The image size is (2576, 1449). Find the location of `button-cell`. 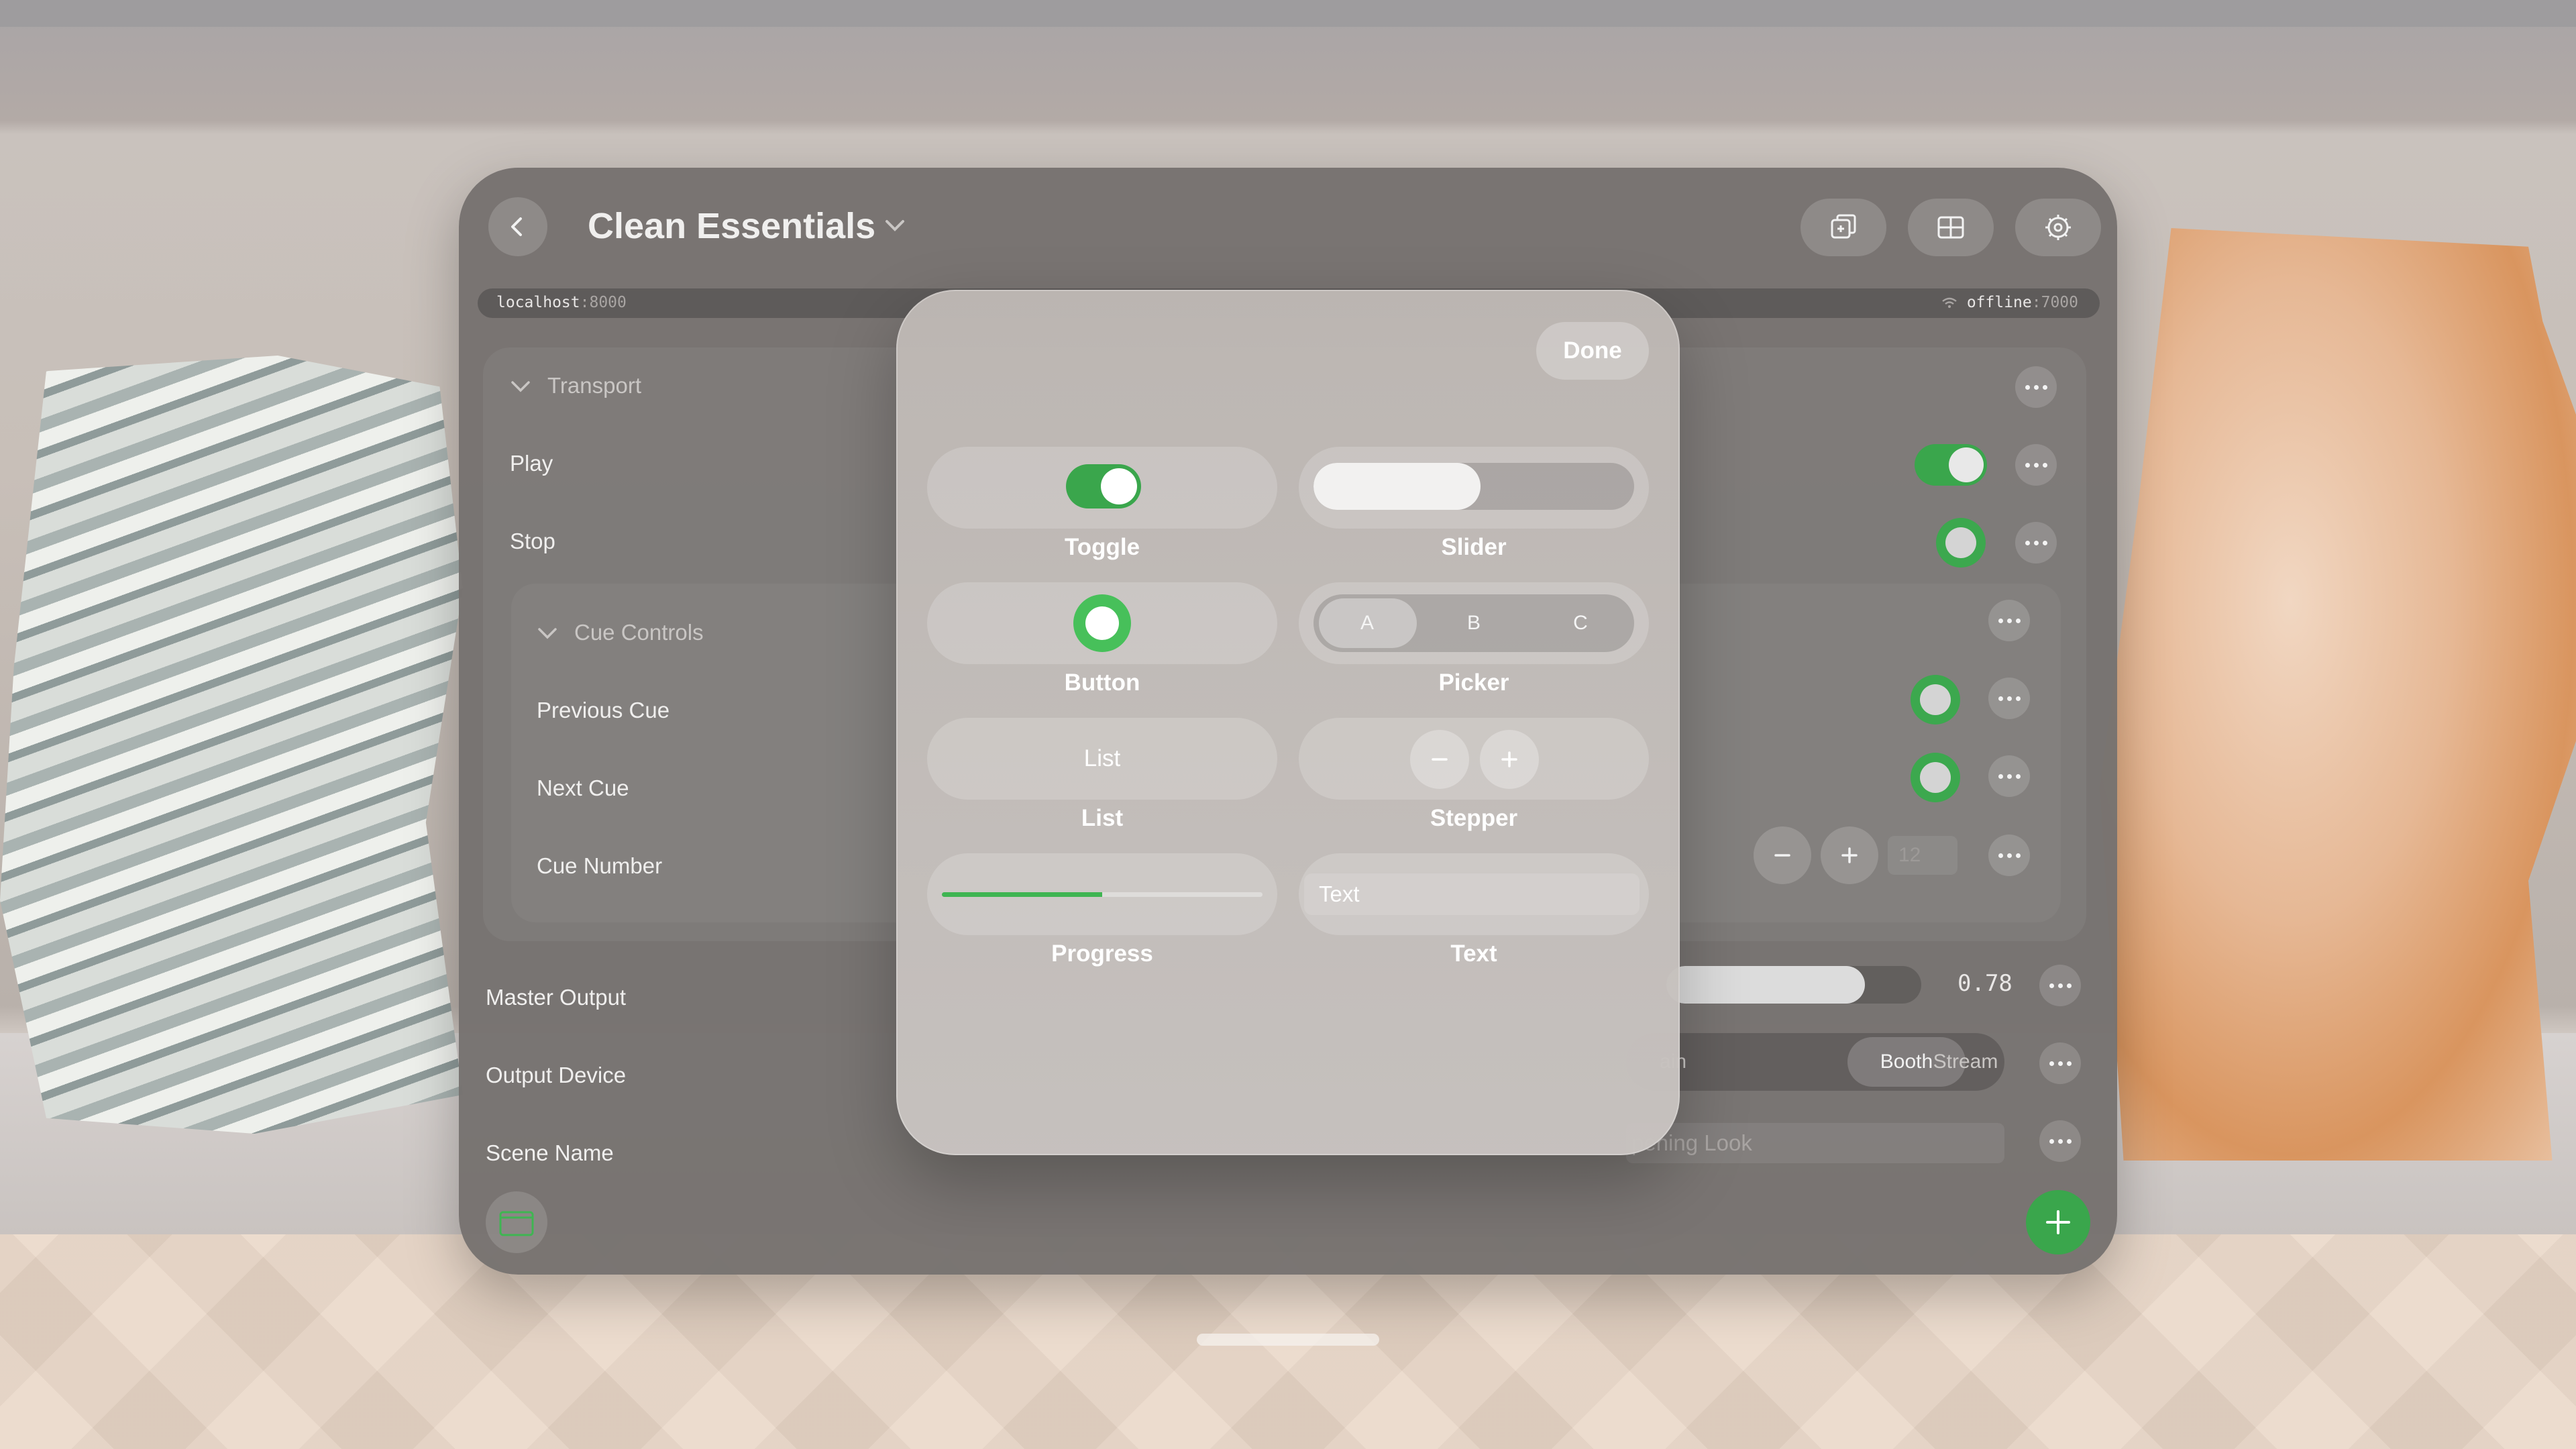

button-cell is located at coordinates (1102, 623).